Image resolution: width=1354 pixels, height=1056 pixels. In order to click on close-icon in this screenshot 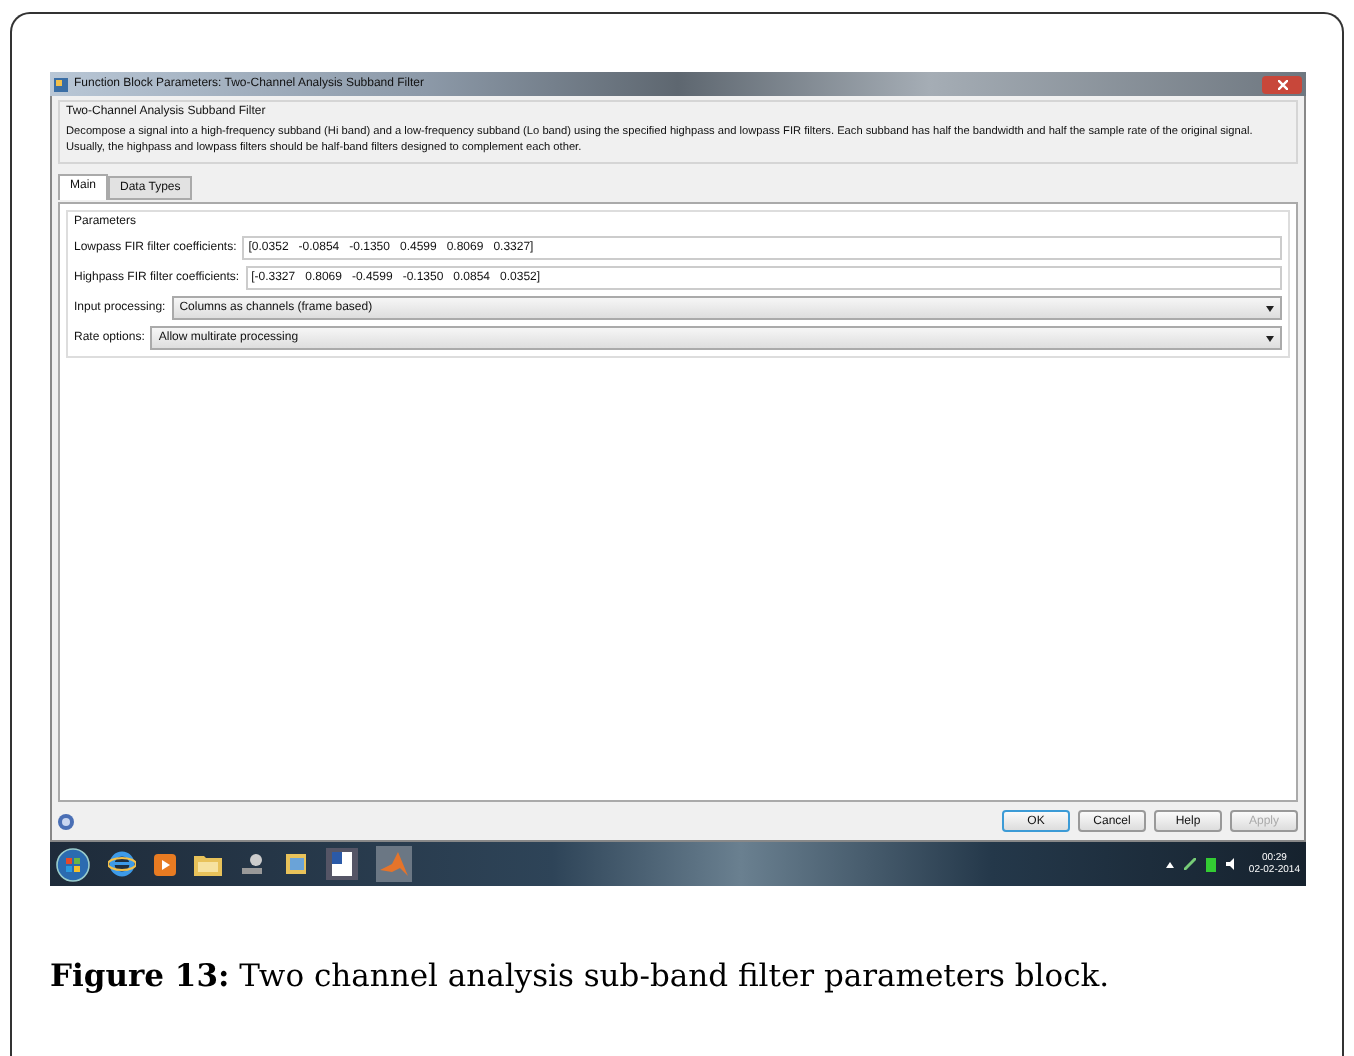, I will do `click(1282, 84)`.